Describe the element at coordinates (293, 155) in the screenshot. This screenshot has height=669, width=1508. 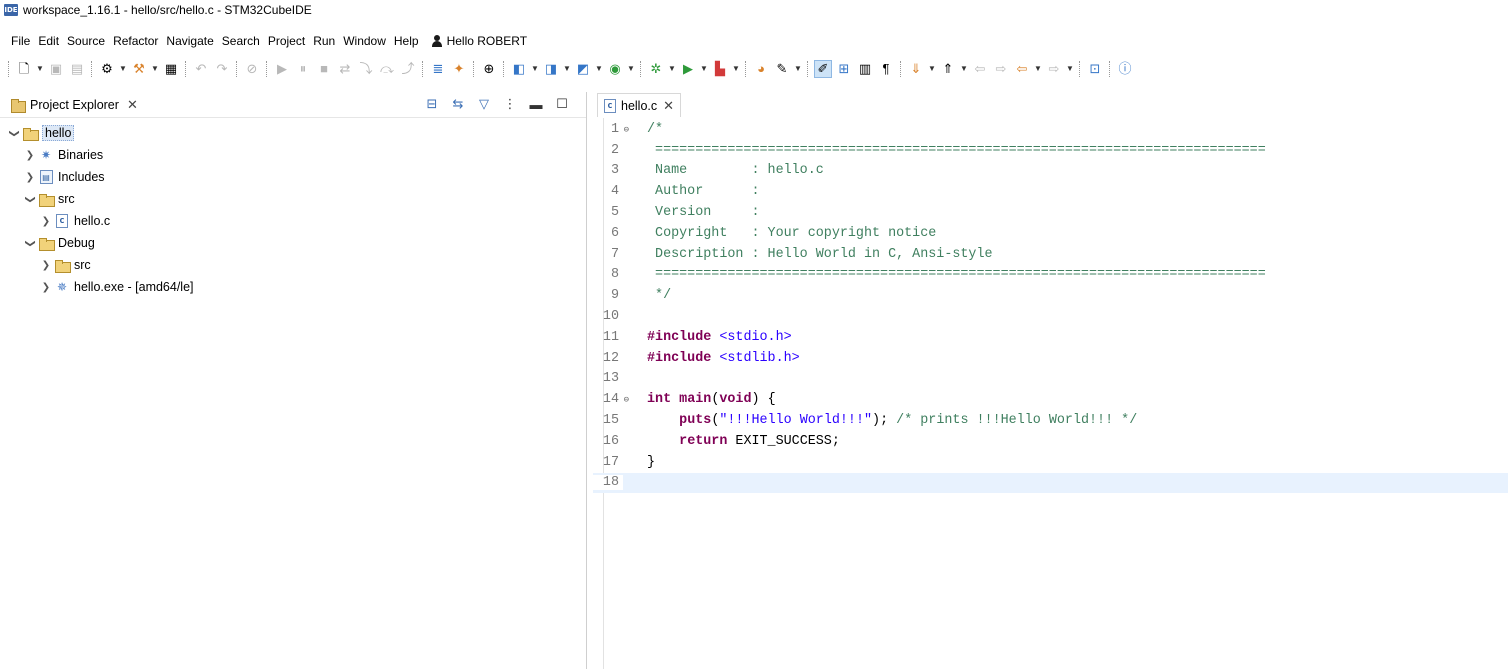
I see `tree-item: ❯ ✷ Binaries` at that location.